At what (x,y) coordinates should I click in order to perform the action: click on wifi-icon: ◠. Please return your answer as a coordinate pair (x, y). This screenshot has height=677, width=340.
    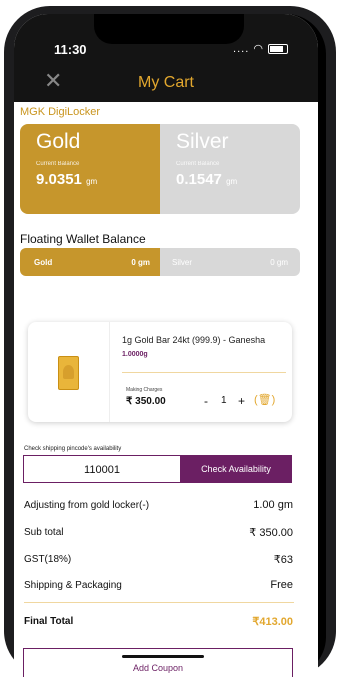
    Looking at the image, I should click on (258, 49).